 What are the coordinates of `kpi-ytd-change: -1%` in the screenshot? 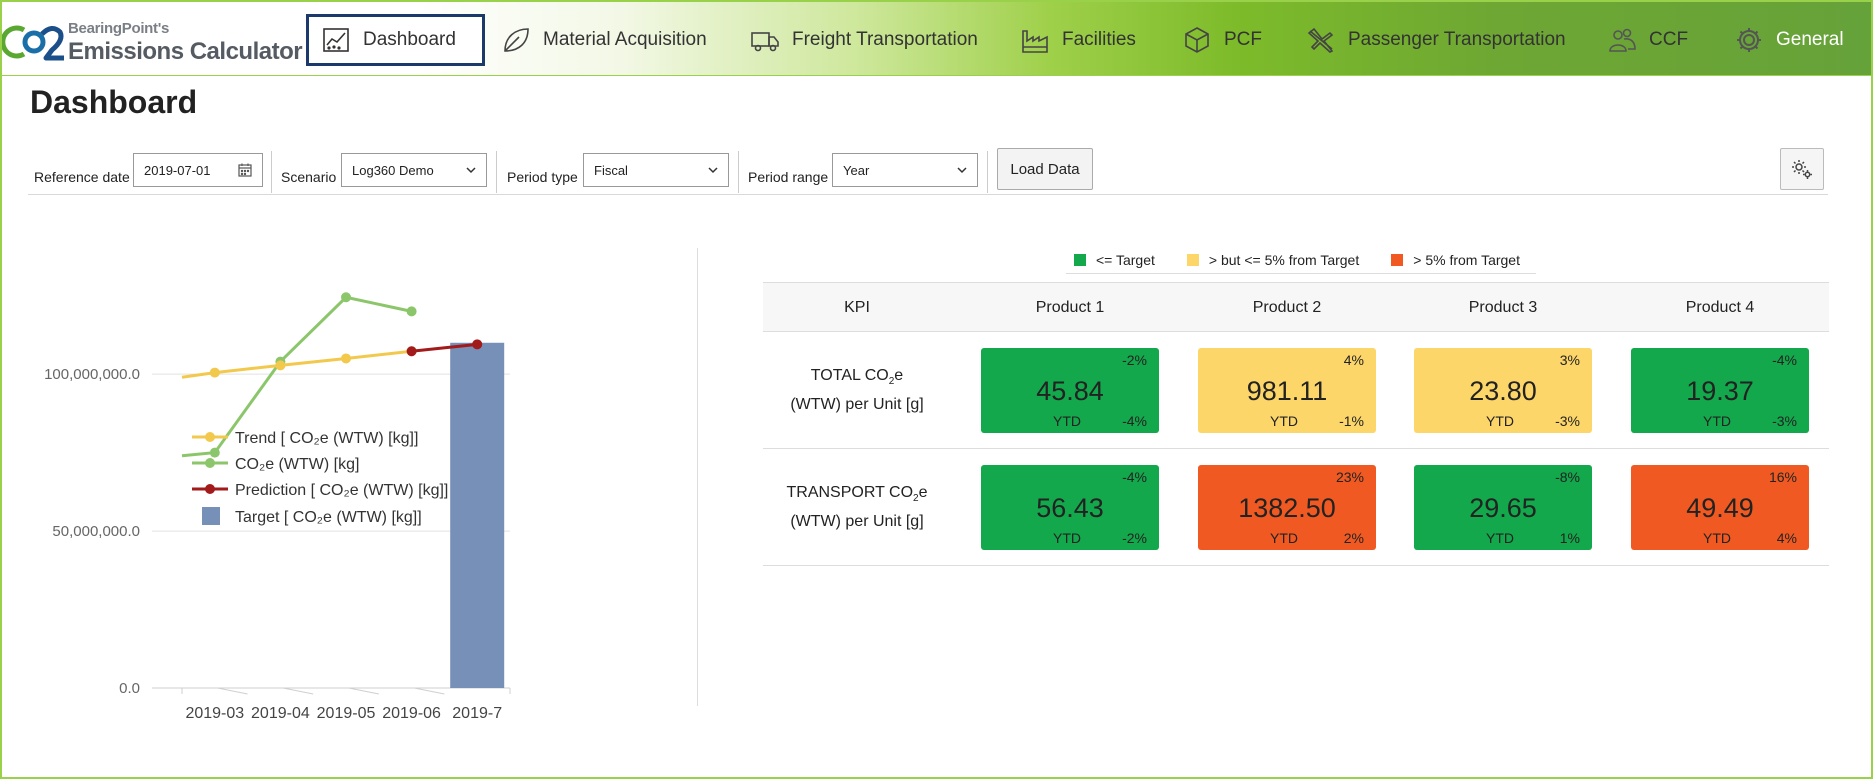 It's located at (1351, 421).